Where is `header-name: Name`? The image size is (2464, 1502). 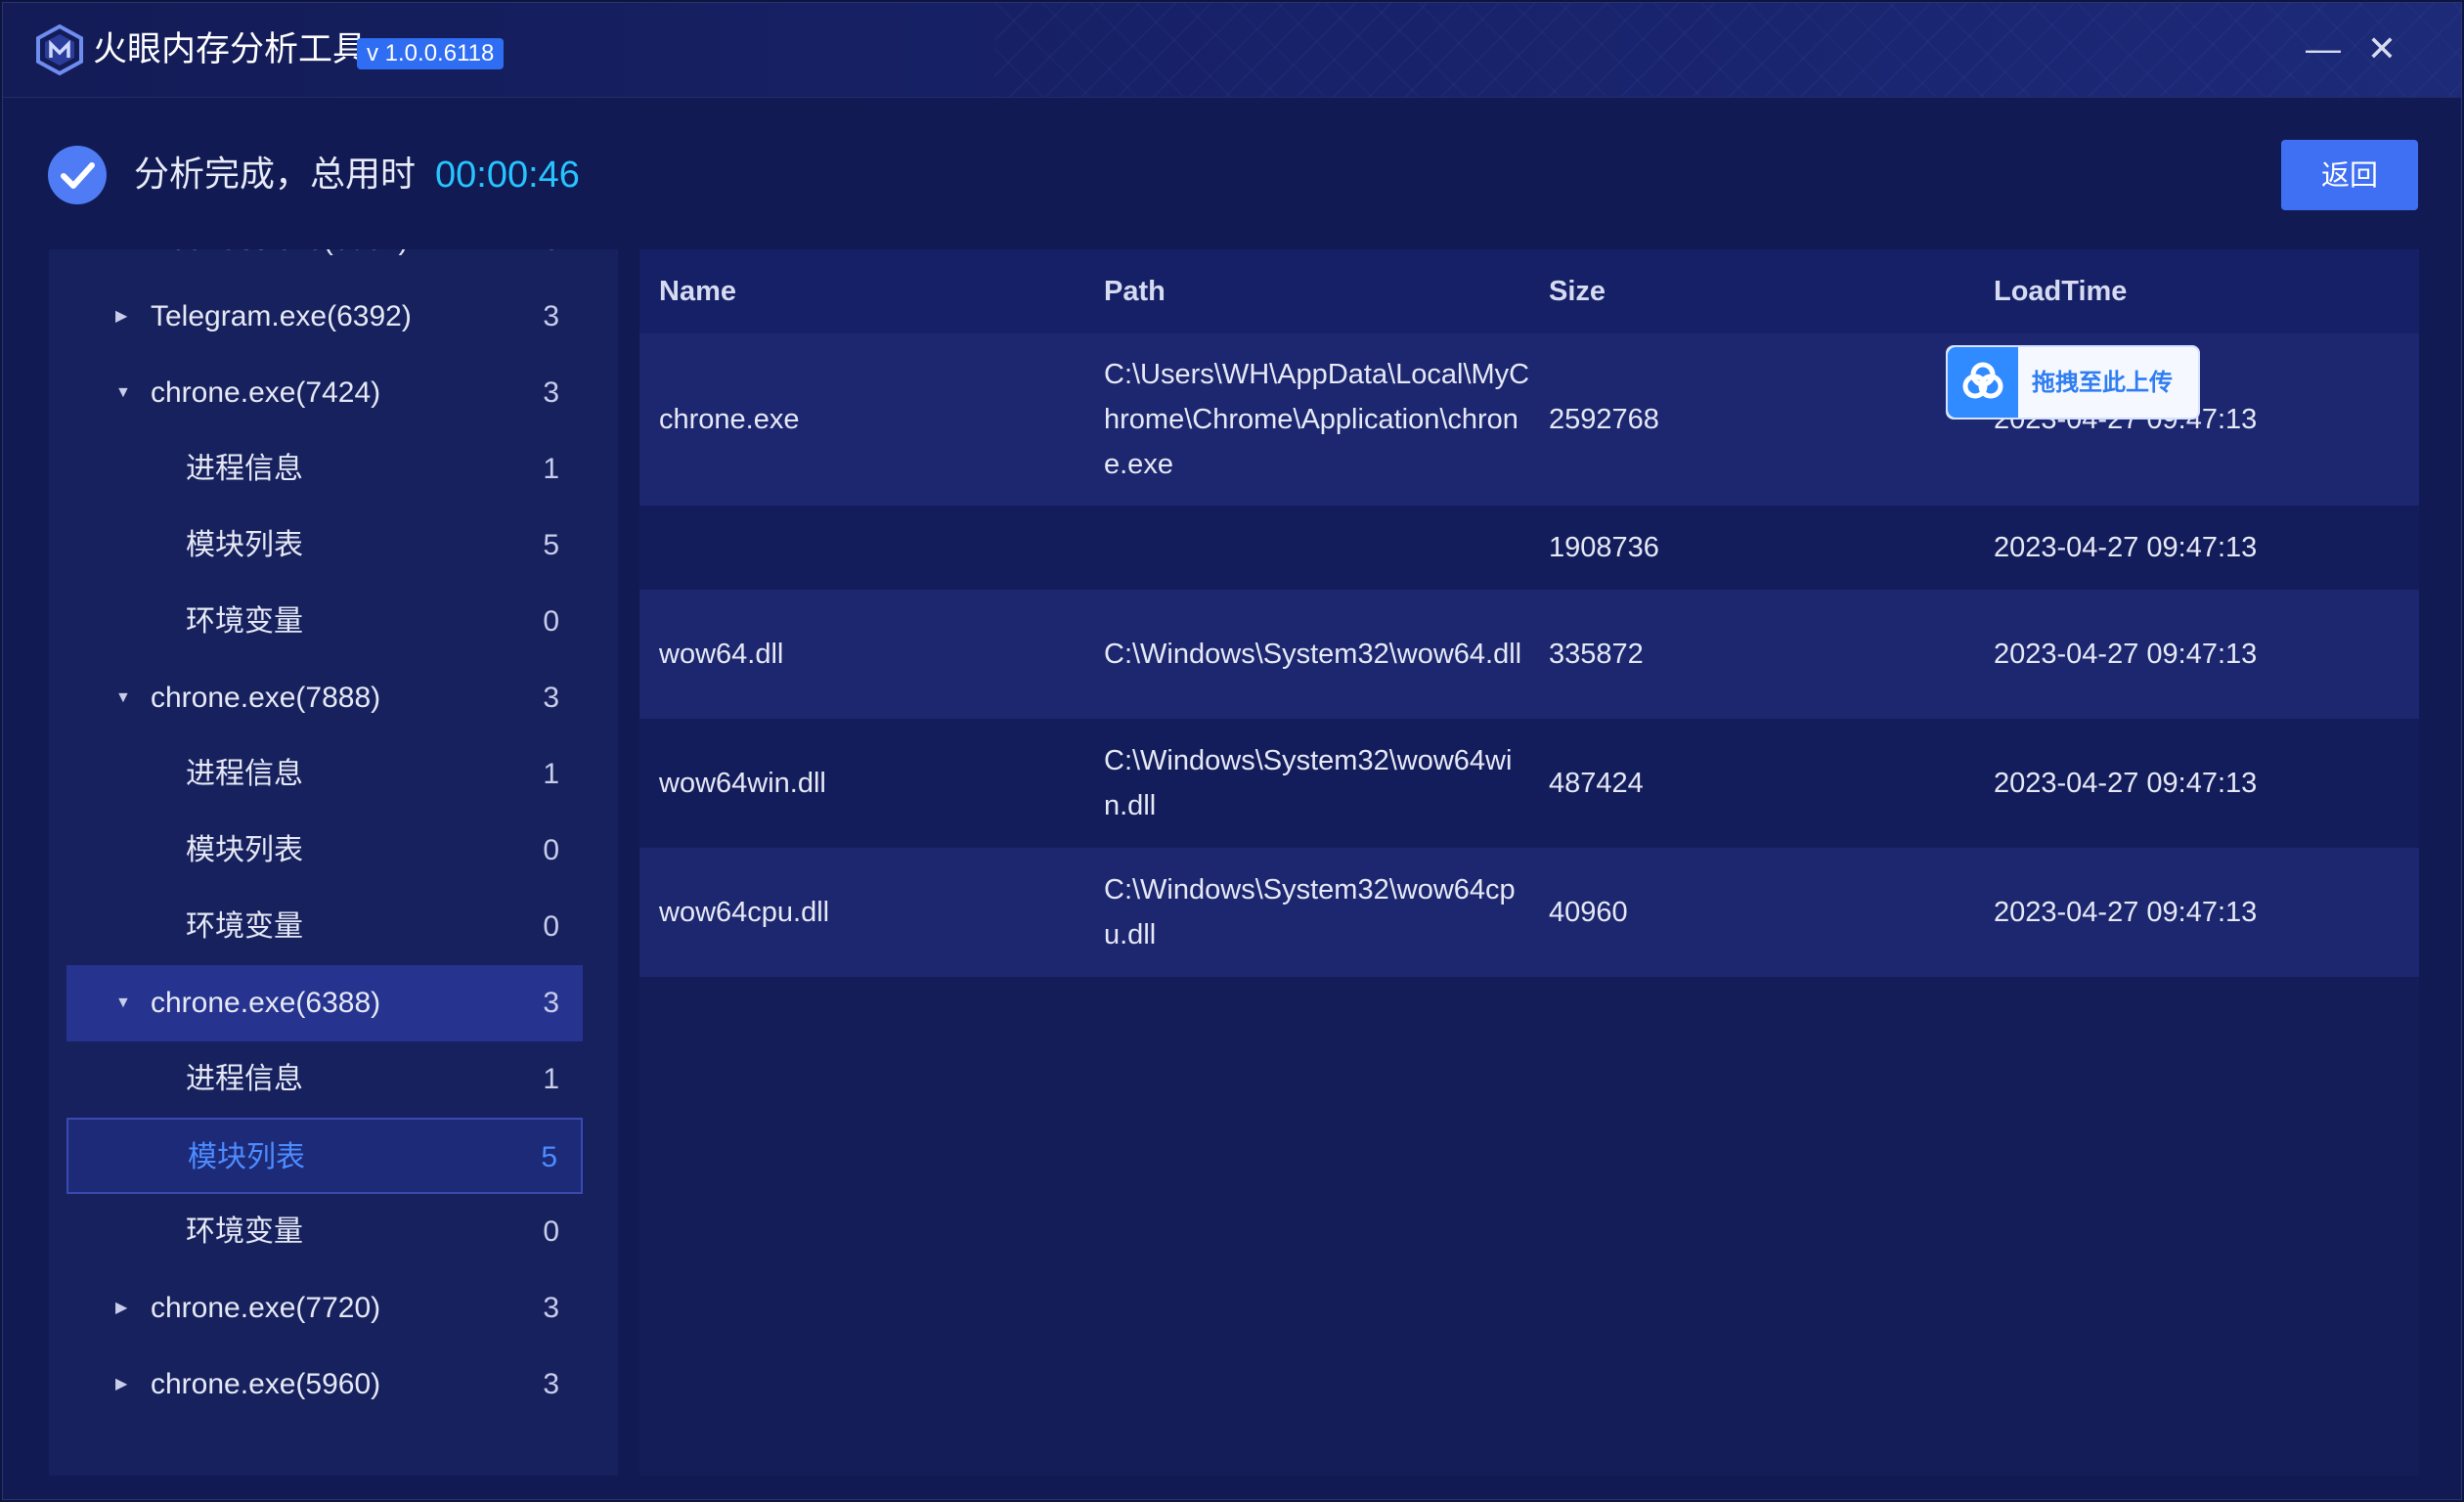 header-name: Name is located at coordinates (697, 291).